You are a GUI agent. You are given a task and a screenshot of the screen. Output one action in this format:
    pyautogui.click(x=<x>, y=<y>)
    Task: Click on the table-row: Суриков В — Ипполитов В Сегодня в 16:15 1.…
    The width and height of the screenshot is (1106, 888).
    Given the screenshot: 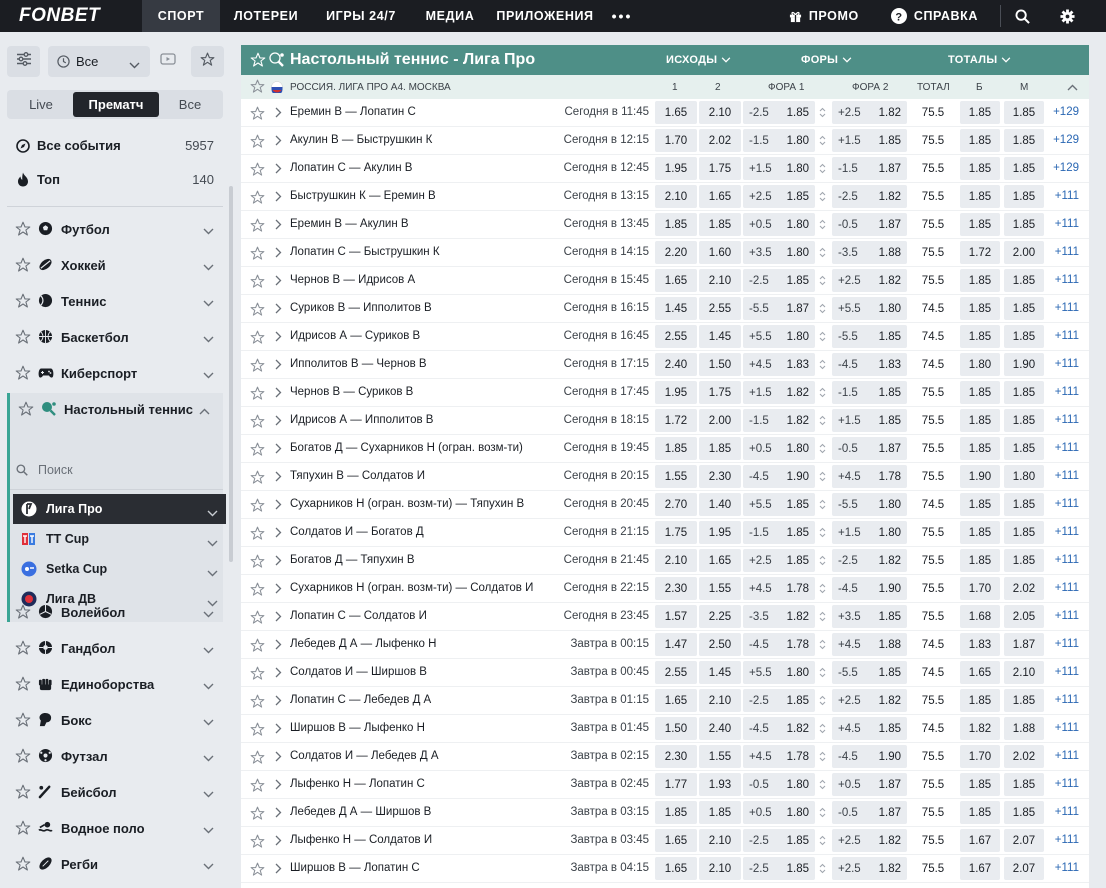 What is the action you would take?
    pyautogui.click(x=665, y=309)
    